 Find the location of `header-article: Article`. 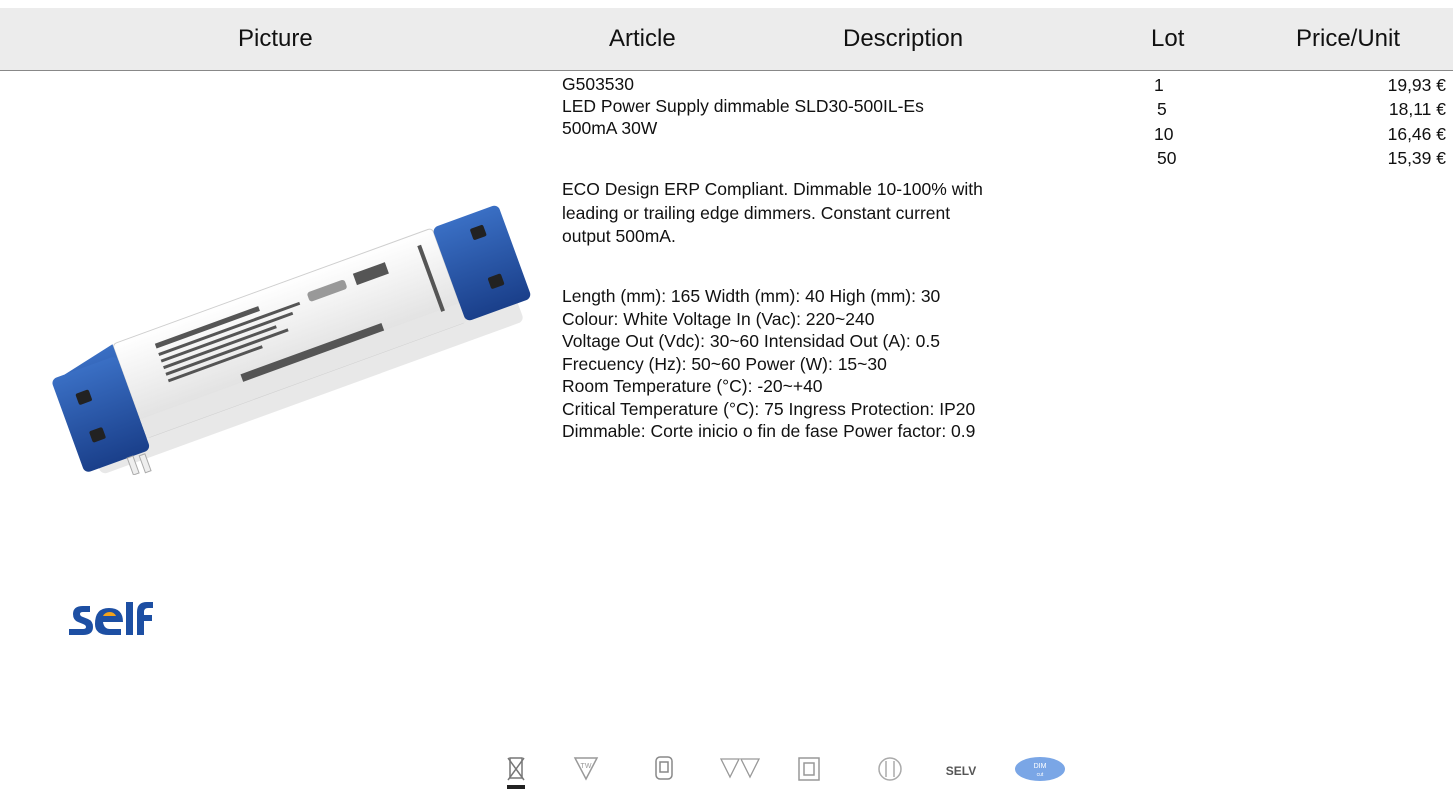

header-article: Article is located at coordinates (642, 38).